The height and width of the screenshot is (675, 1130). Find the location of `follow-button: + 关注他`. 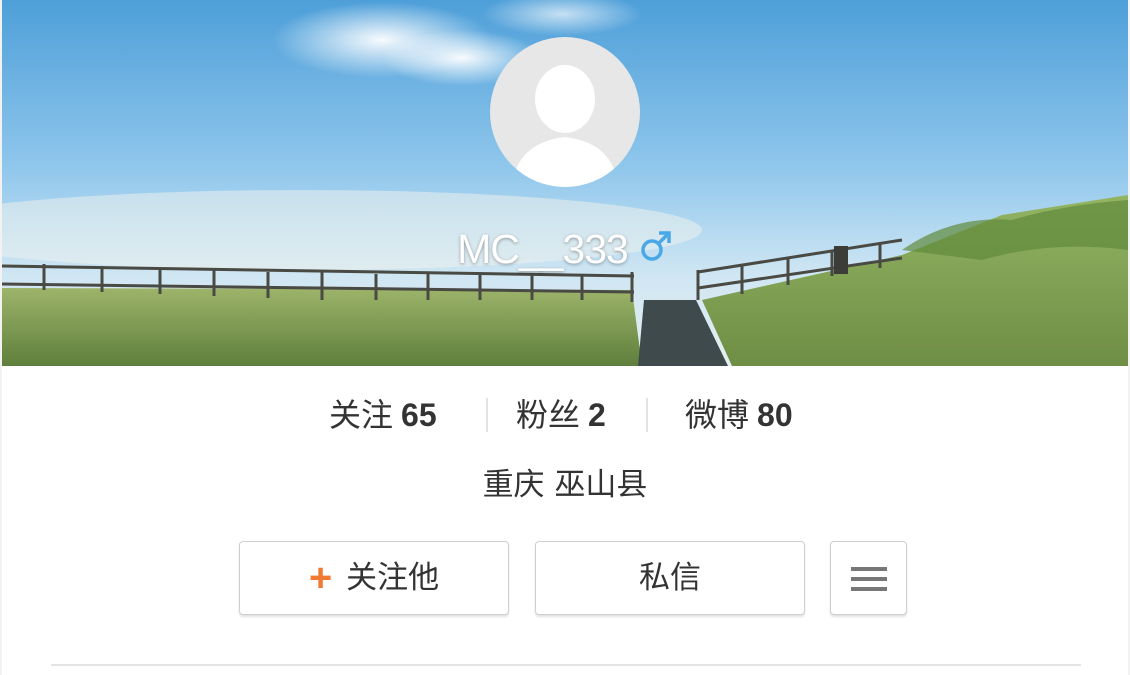

follow-button: + 关注他 is located at coordinates (374, 578).